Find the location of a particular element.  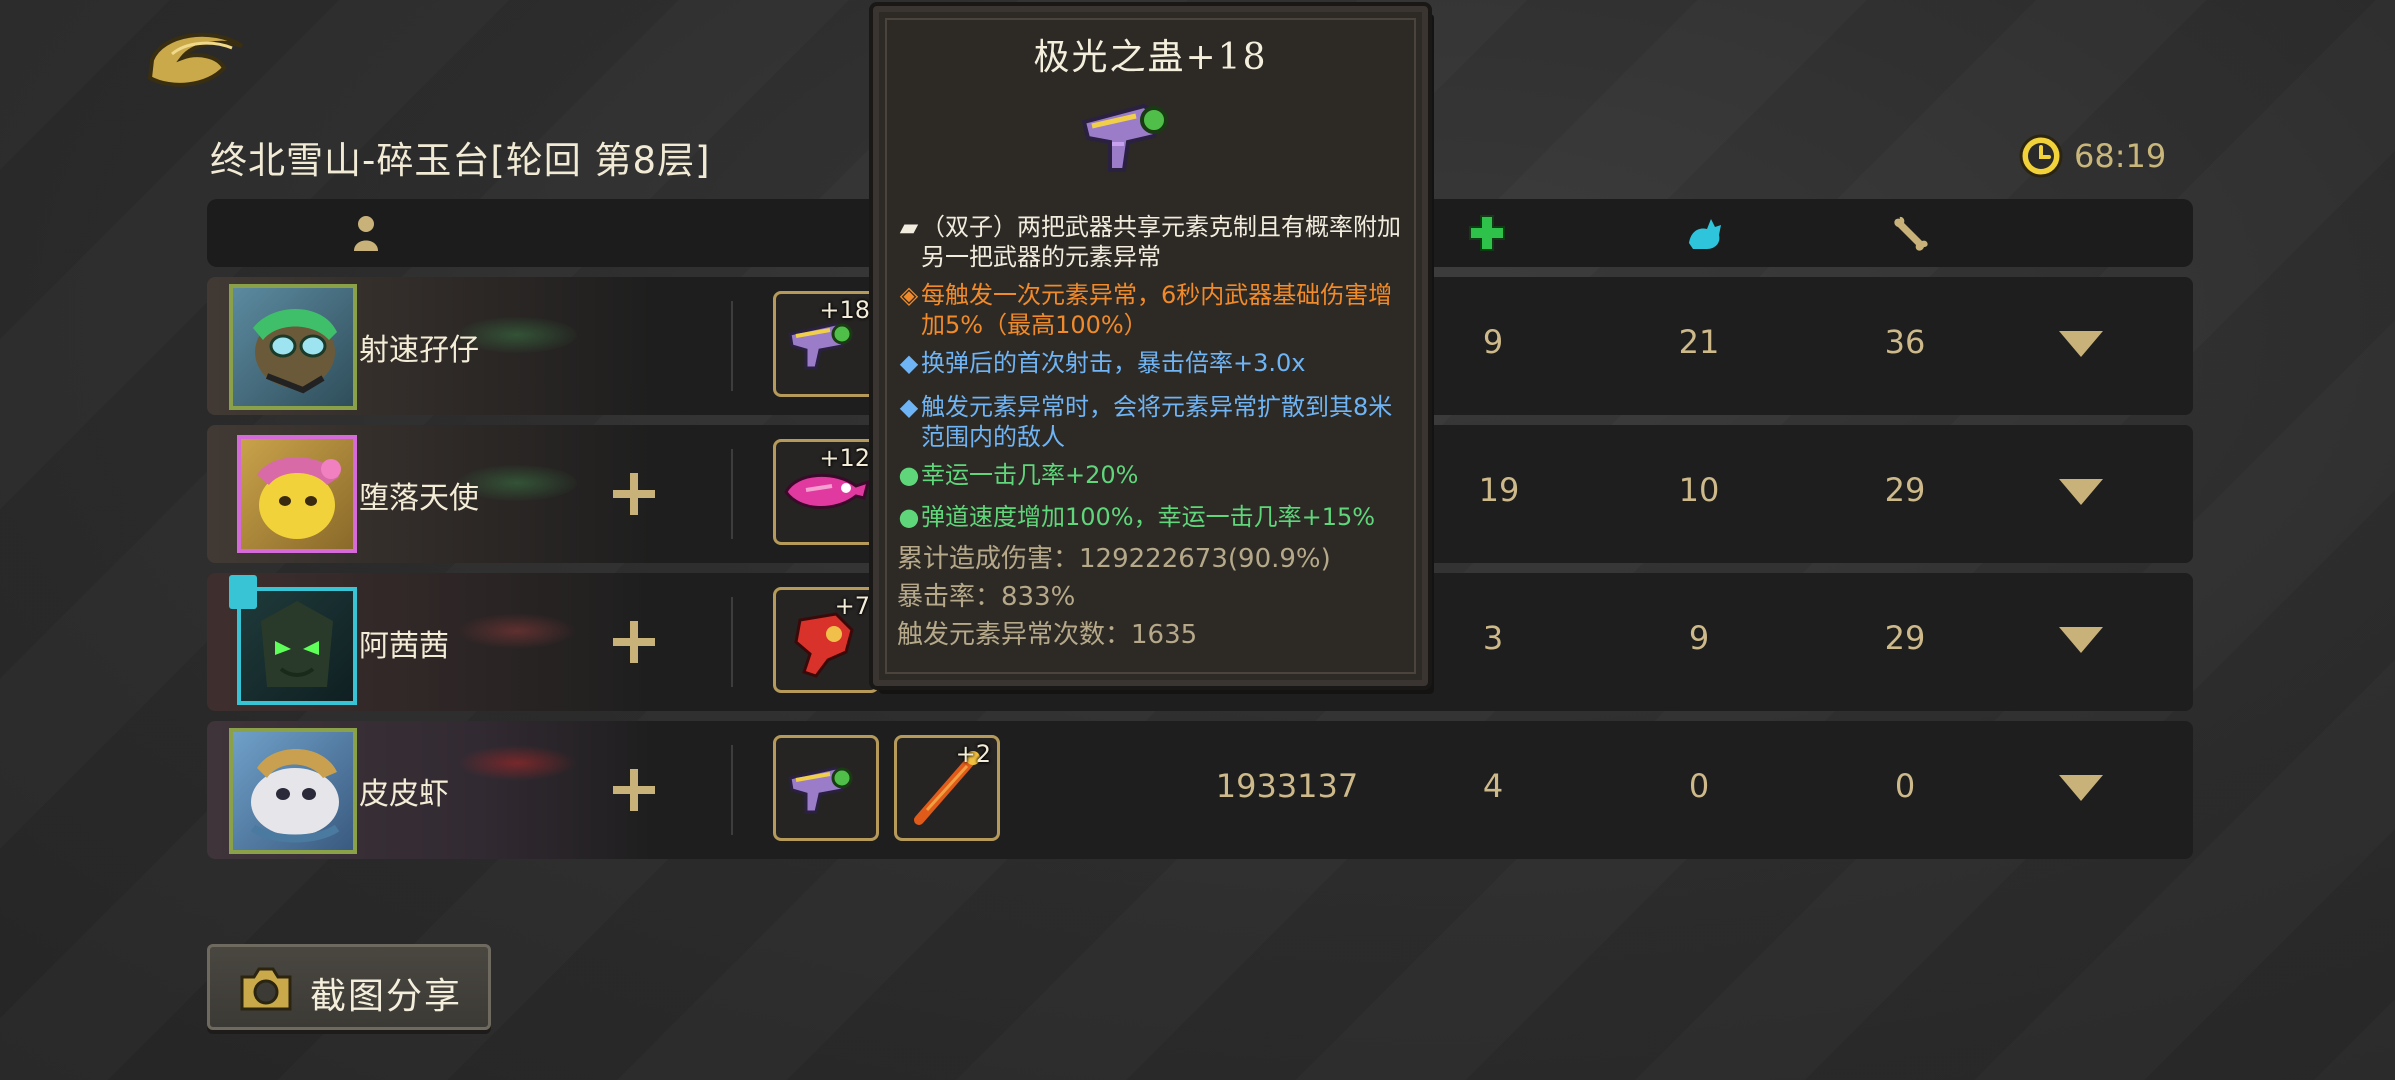

weapon-slot: +18 is located at coordinates (826, 344).